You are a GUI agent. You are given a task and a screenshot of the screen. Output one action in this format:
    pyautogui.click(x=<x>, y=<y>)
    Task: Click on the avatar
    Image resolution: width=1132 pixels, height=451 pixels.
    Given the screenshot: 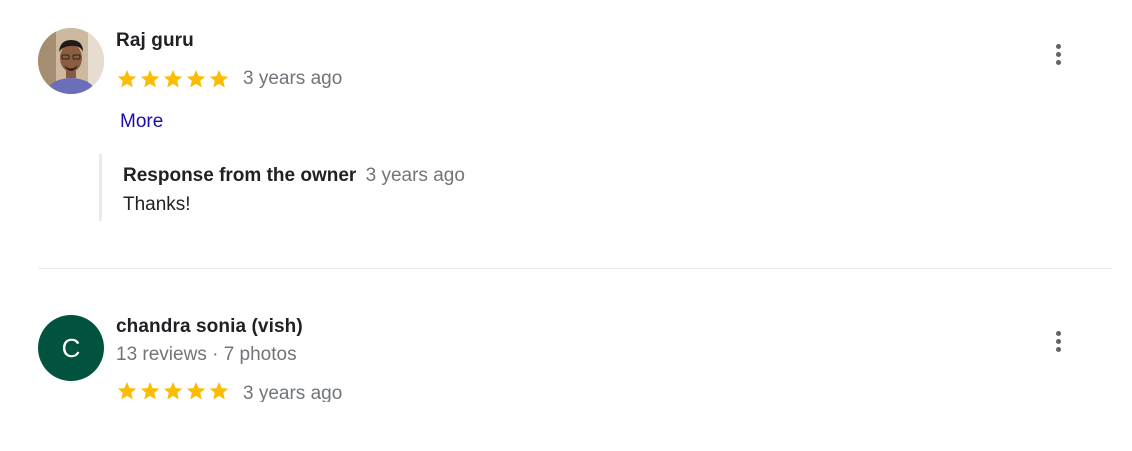 What is the action you would take?
    pyautogui.click(x=71, y=61)
    